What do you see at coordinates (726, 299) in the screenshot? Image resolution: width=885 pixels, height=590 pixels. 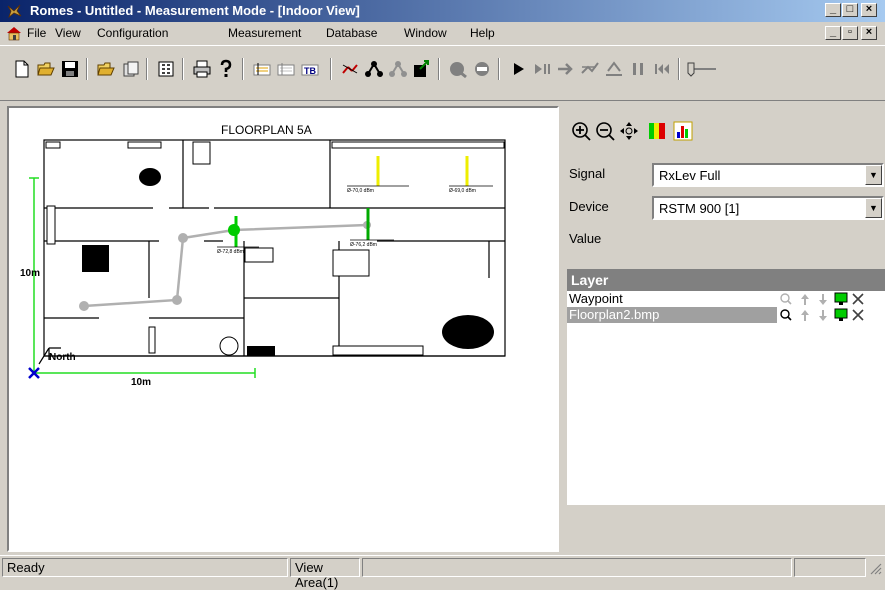 I see `layer-row-waypoint: Waypoint` at bounding box center [726, 299].